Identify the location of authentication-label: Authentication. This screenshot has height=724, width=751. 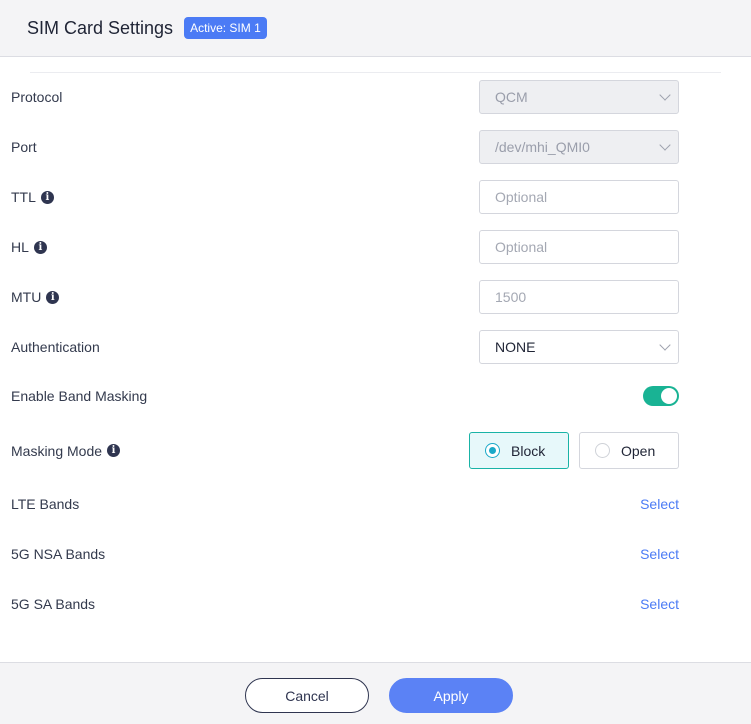
(55, 347).